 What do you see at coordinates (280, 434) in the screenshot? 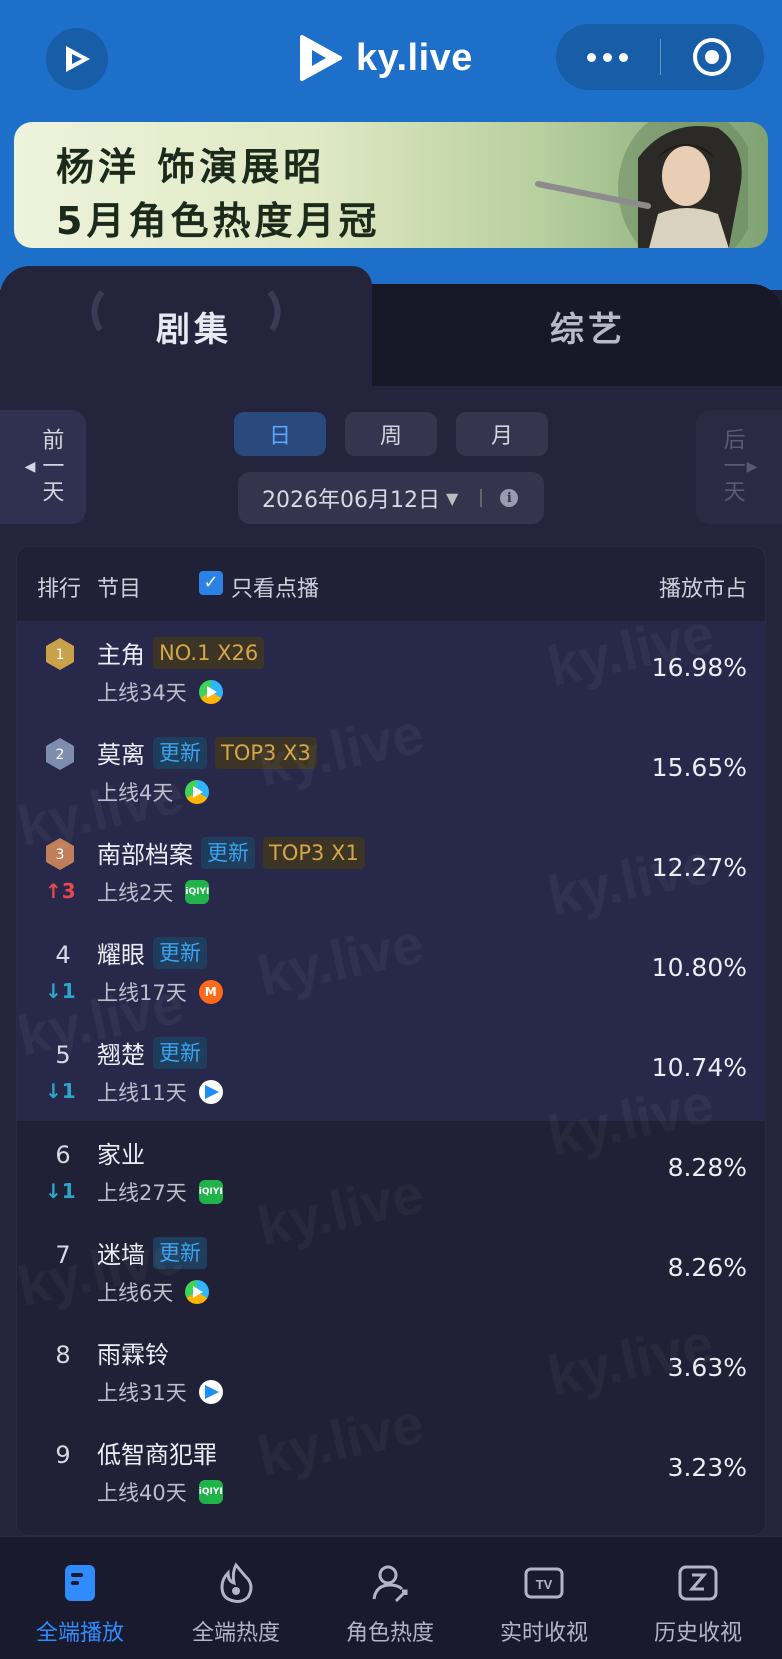
I see `period-day-button: 日` at bounding box center [280, 434].